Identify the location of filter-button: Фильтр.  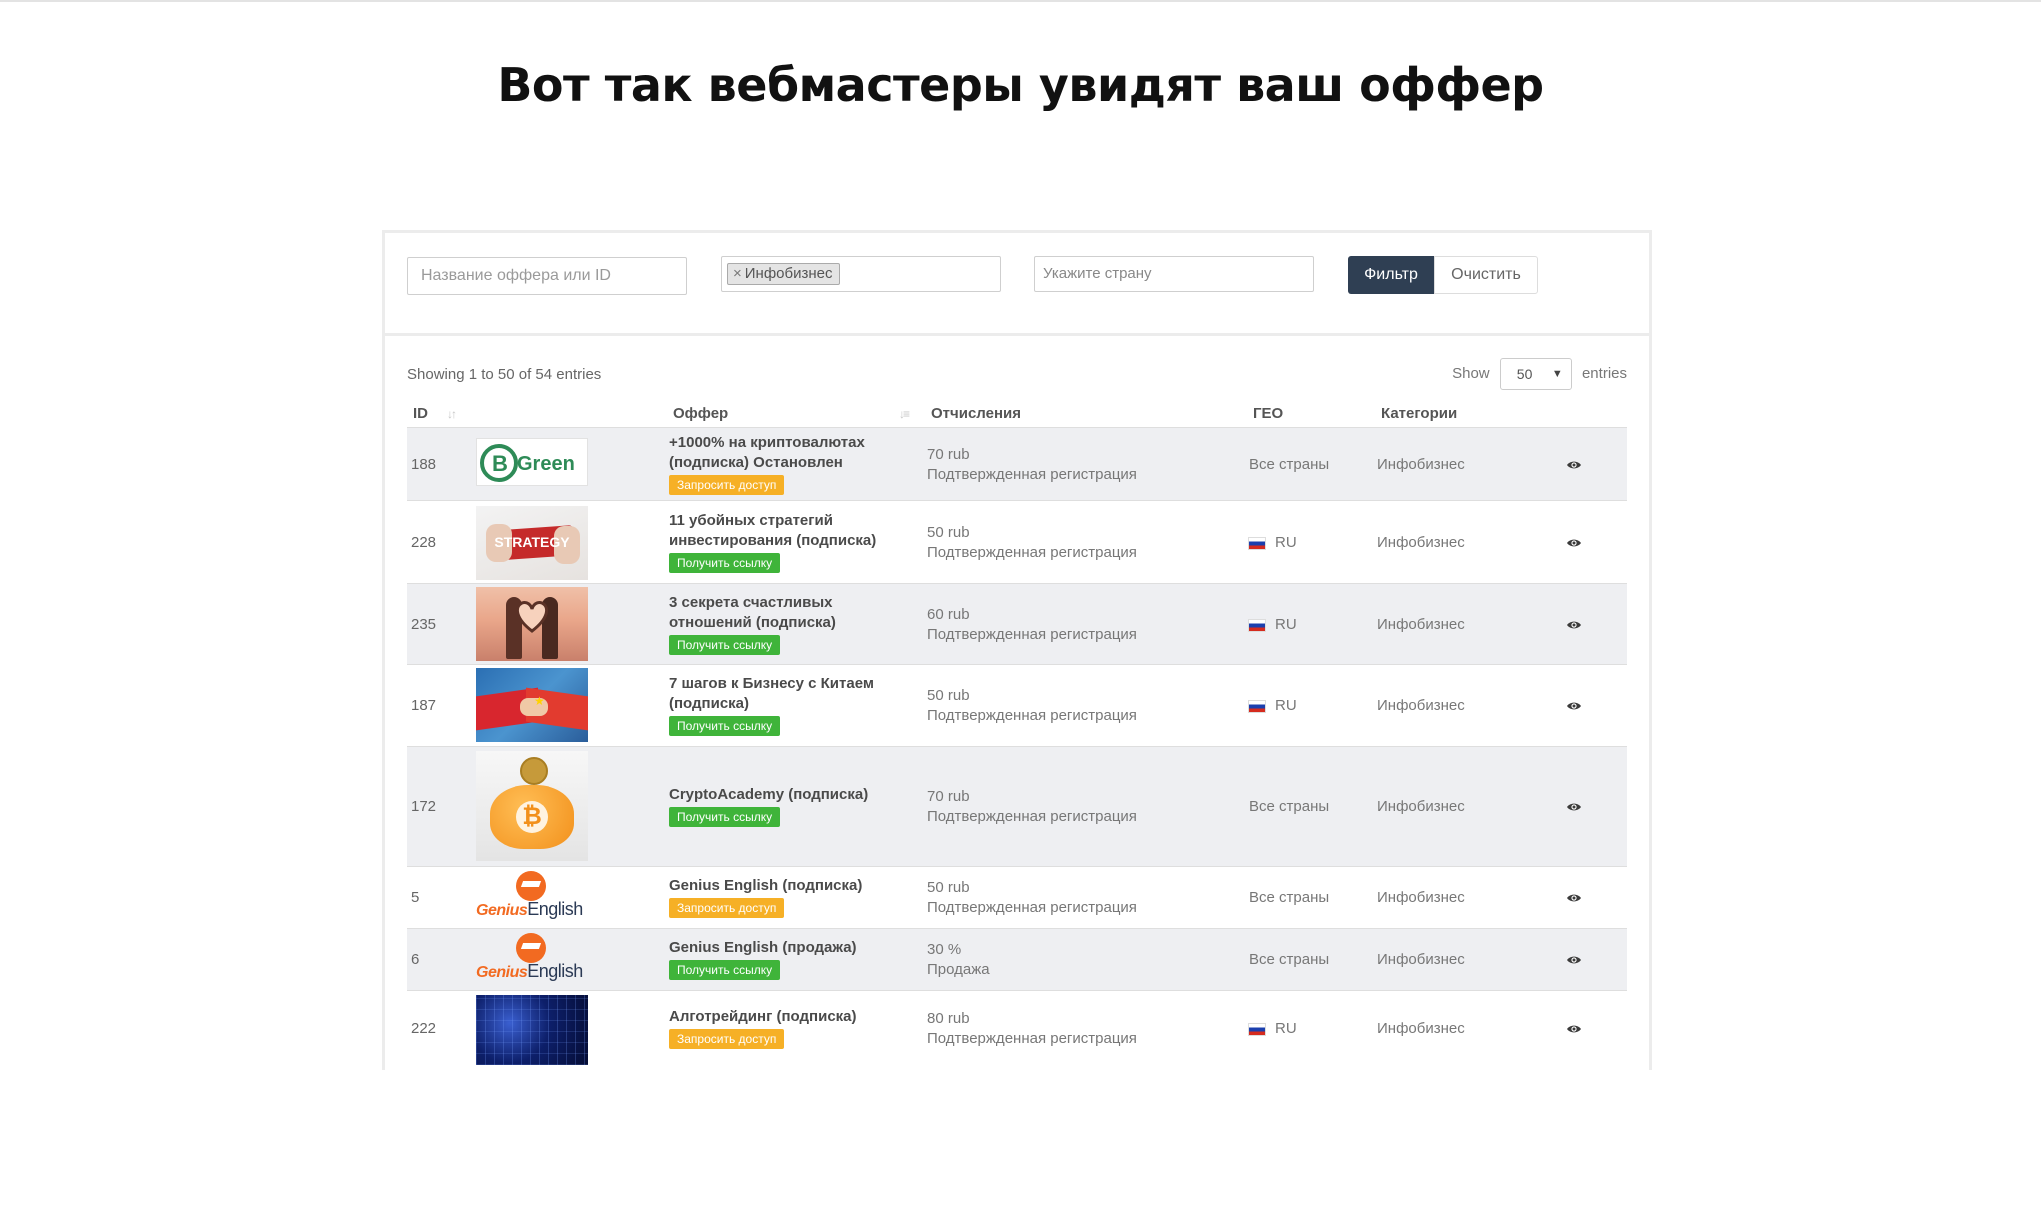
(1391, 275).